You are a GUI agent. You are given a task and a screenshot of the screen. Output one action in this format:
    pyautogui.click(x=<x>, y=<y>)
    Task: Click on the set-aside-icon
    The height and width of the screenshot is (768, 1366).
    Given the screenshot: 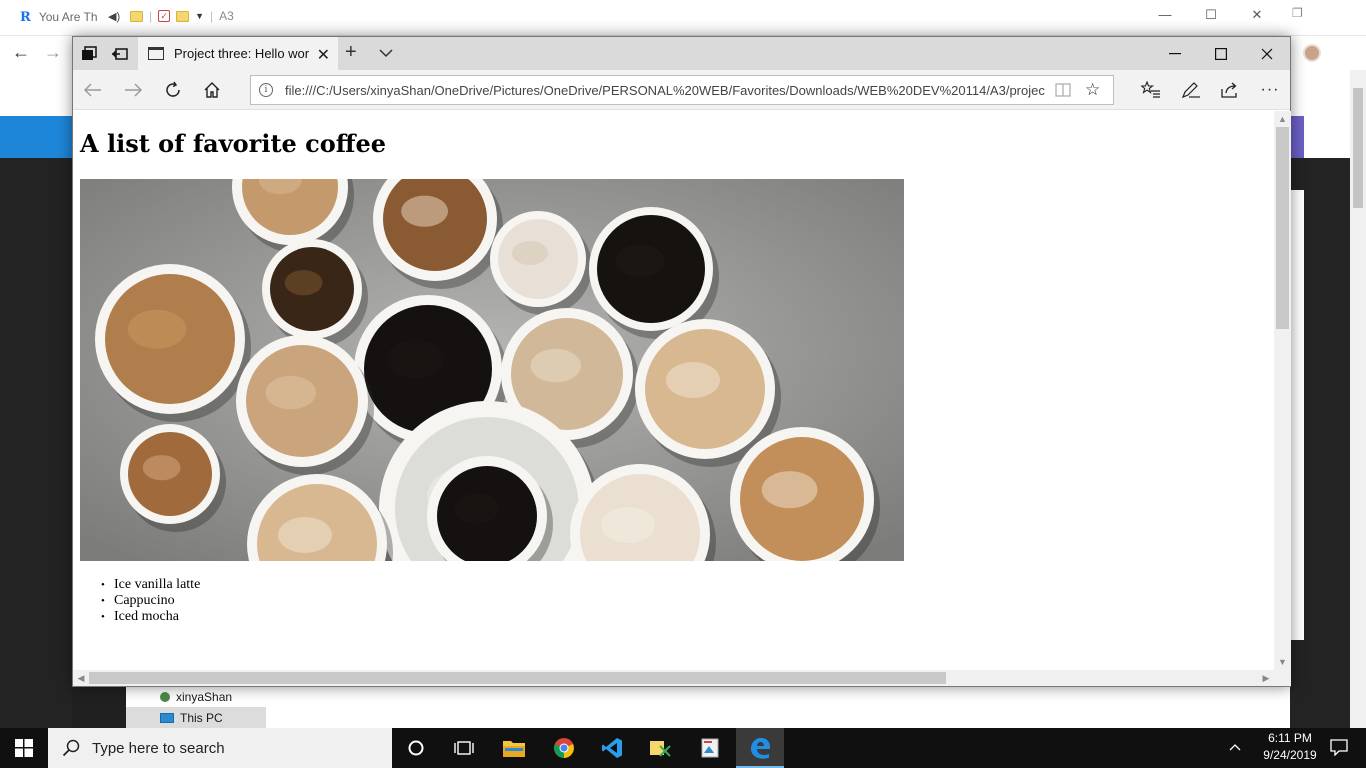 What is the action you would take?
    pyautogui.click(x=119, y=53)
    